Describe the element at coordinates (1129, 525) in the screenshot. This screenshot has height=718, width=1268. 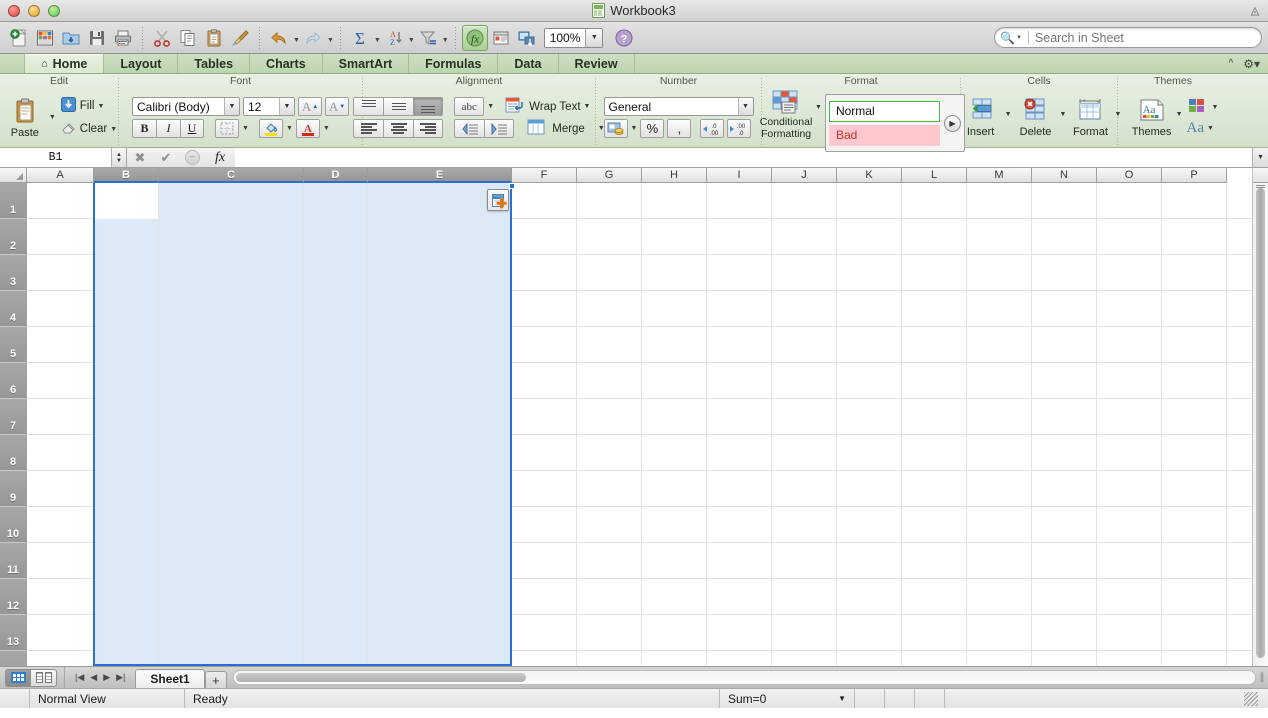
I see `cell-O10` at that location.